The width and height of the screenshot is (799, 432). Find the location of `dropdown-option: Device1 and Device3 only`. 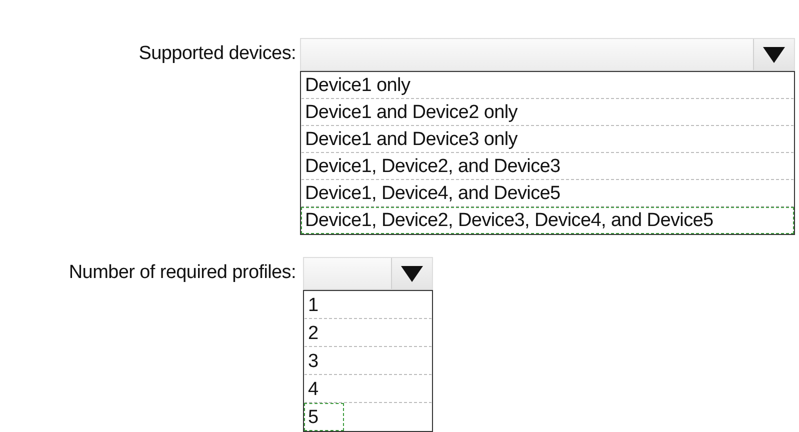

dropdown-option: Device1 and Device3 only is located at coordinates (547, 139).